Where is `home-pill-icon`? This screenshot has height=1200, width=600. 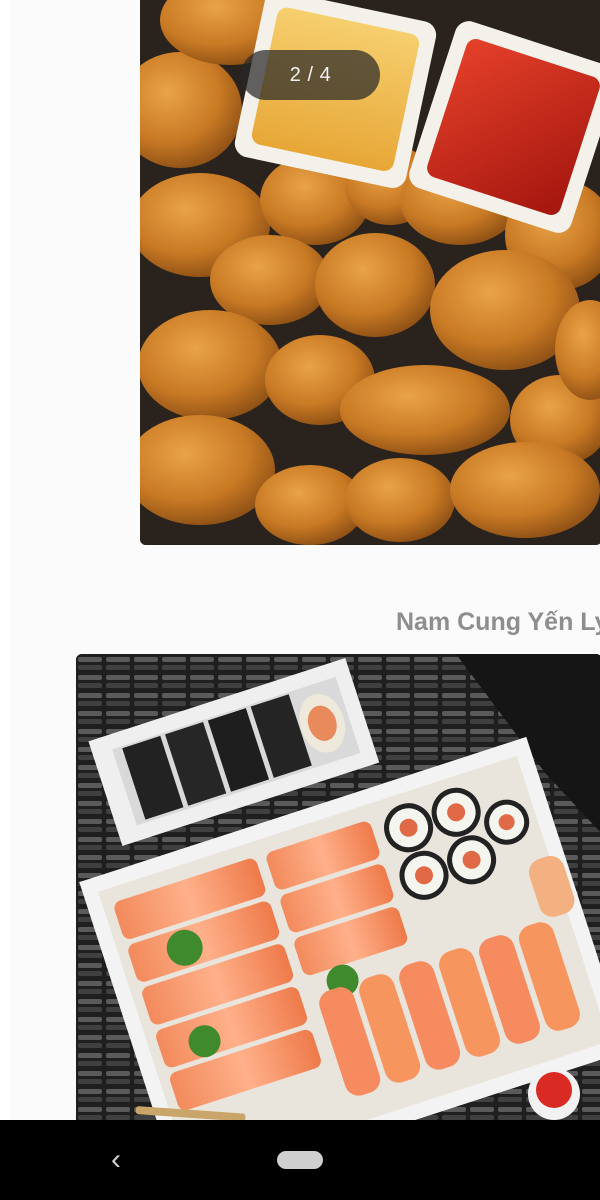
home-pill-icon is located at coordinates (300, 1160).